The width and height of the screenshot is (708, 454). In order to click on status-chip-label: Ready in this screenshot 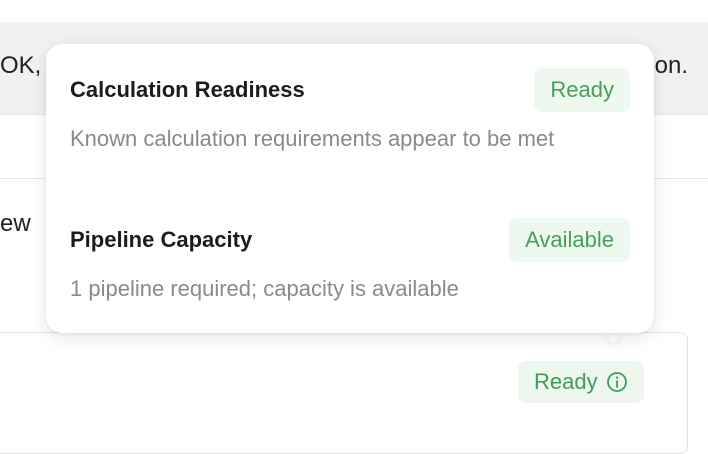, I will do `click(566, 381)`.